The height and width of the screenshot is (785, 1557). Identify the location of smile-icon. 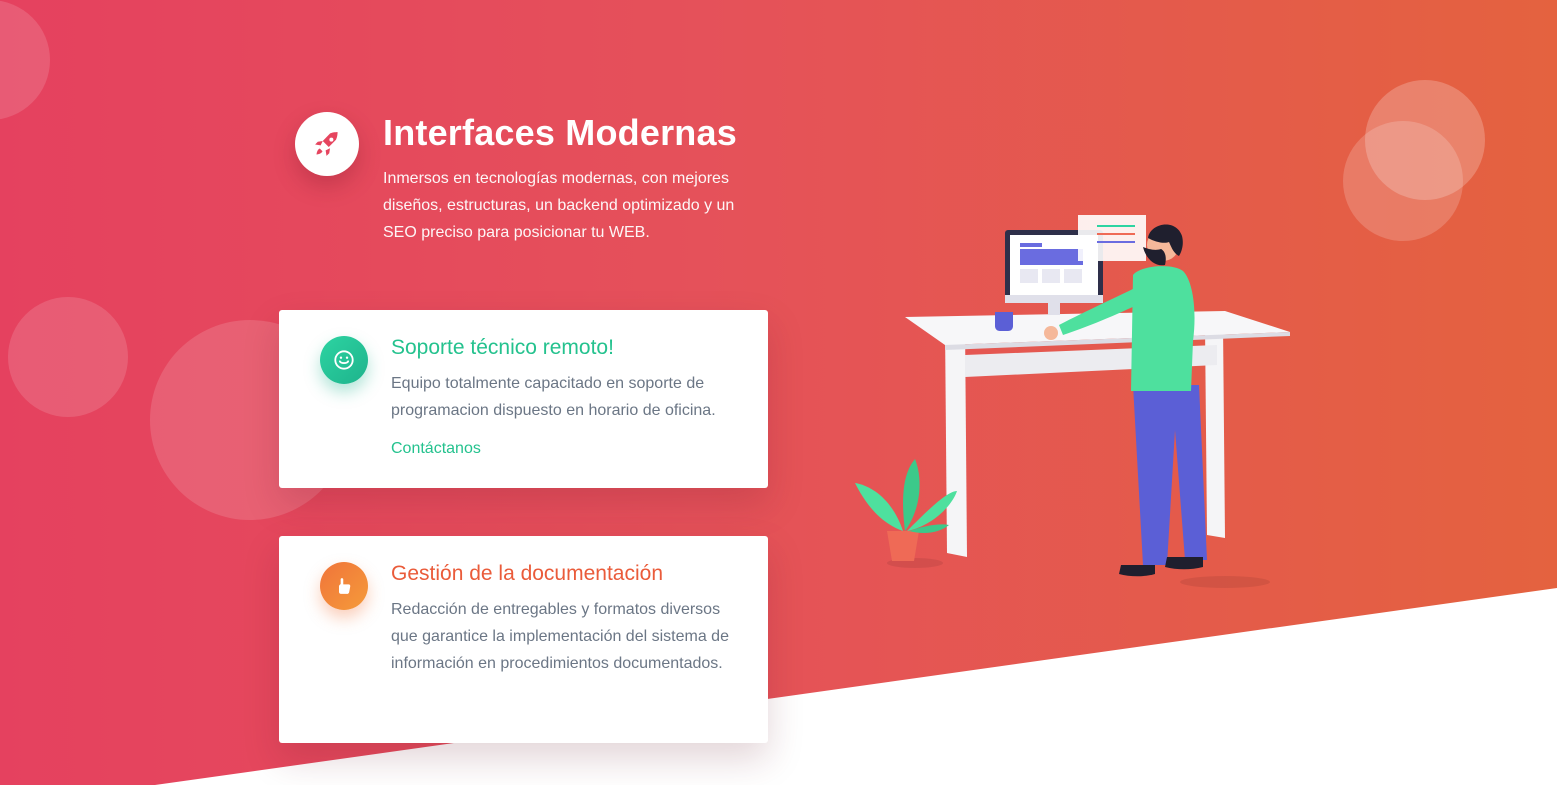
(344, 360).